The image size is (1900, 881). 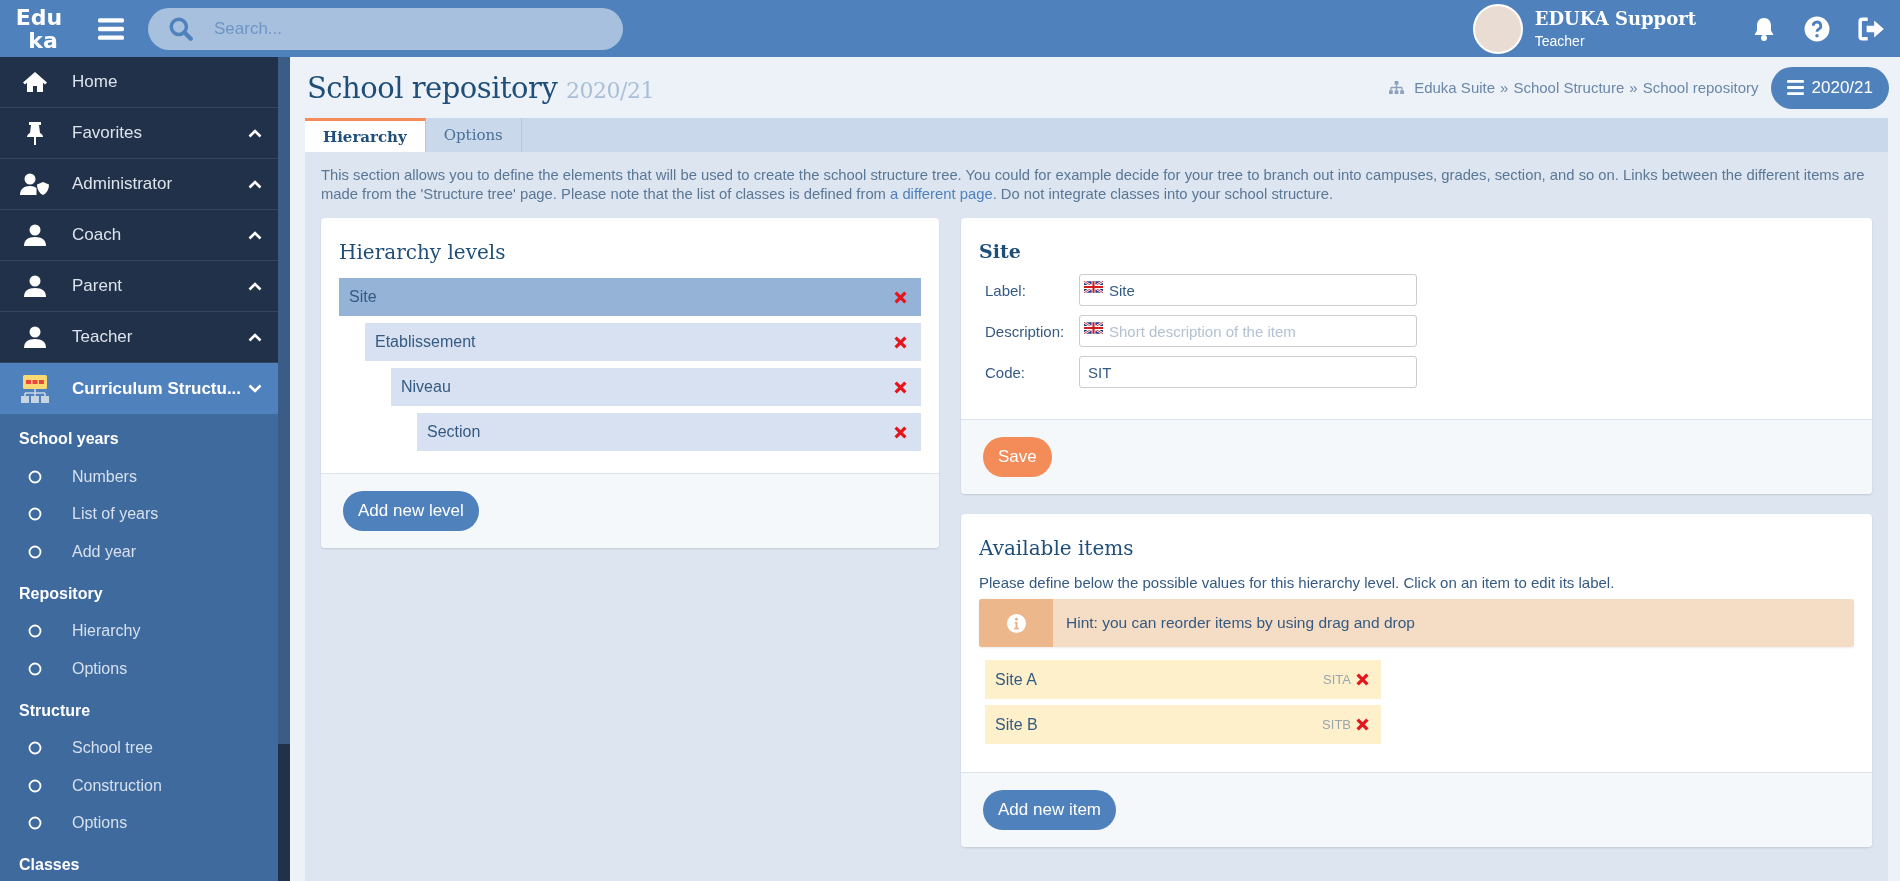 I want to click on breadcrumb-link: School Structure, so click(x=1569, y=87).